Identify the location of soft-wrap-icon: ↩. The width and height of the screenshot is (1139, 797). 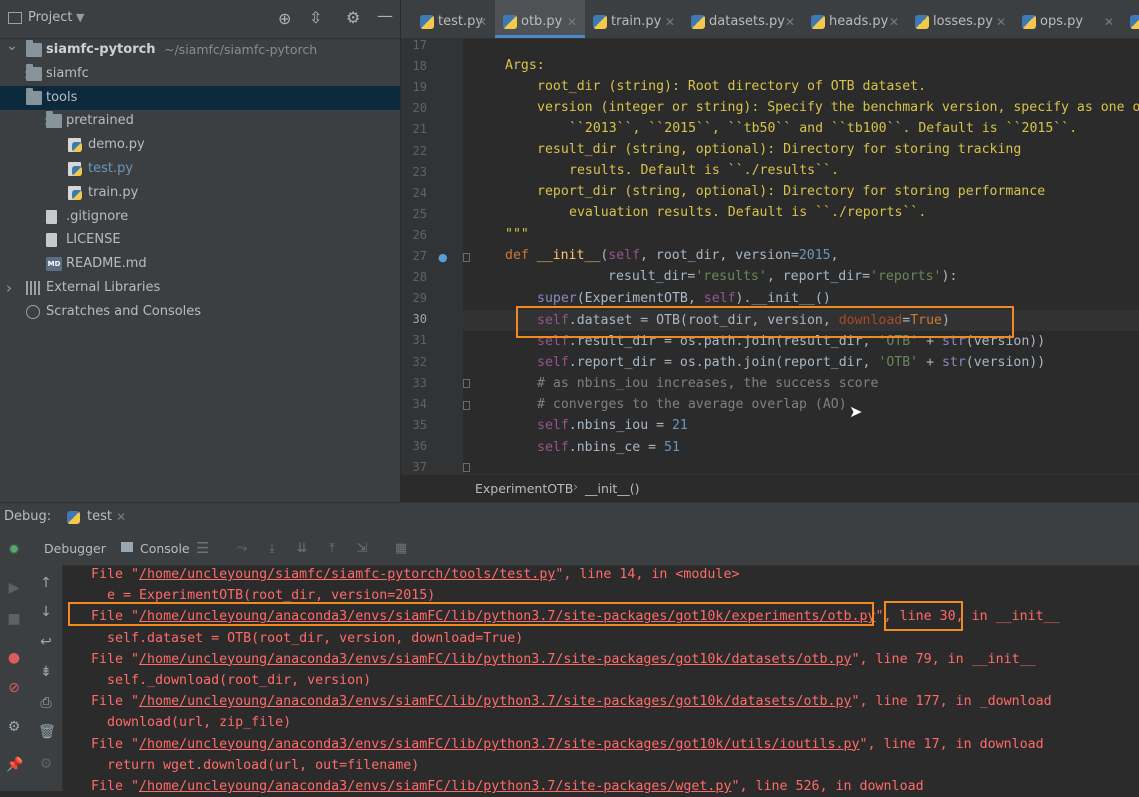
(46, 642).